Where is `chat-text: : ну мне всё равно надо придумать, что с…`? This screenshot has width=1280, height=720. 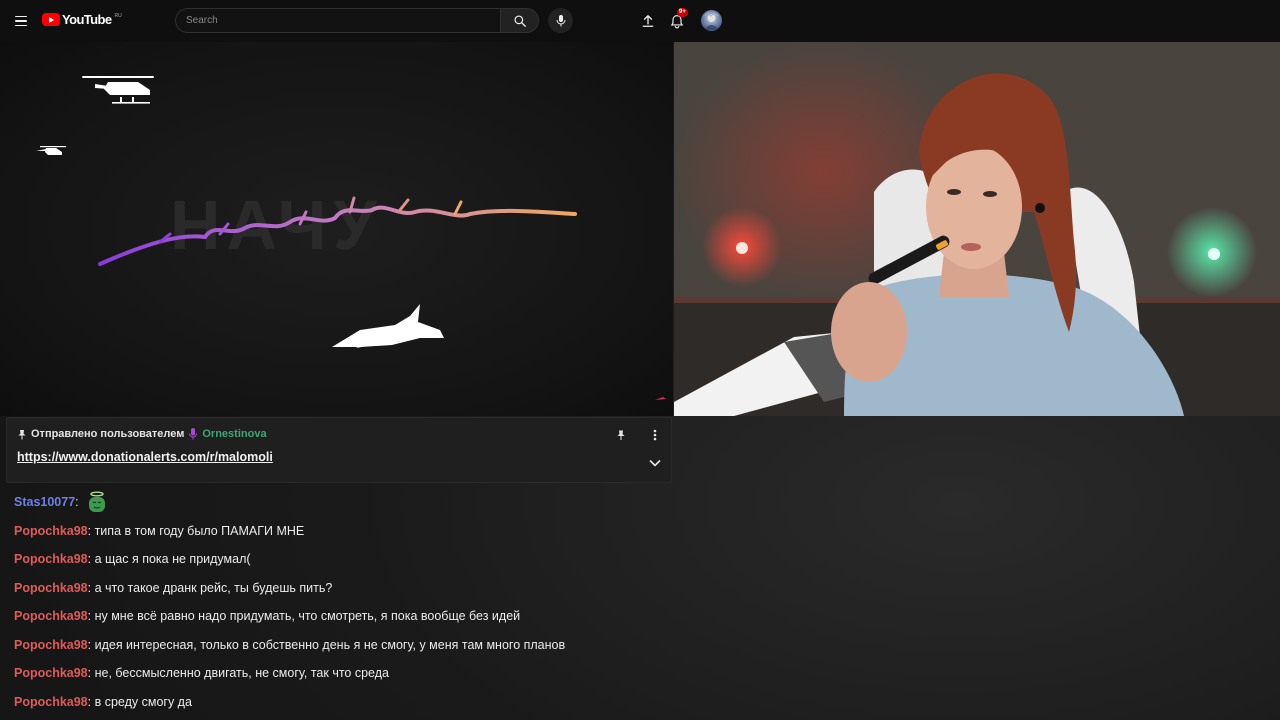
chat-text: : ну мне всё равно надо придумать, что с… is located at coordinates (304, 616).